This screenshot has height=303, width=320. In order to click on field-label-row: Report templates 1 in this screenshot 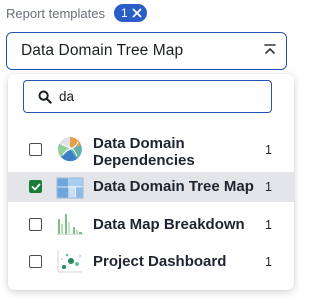, I will do `click(76, 13)`.